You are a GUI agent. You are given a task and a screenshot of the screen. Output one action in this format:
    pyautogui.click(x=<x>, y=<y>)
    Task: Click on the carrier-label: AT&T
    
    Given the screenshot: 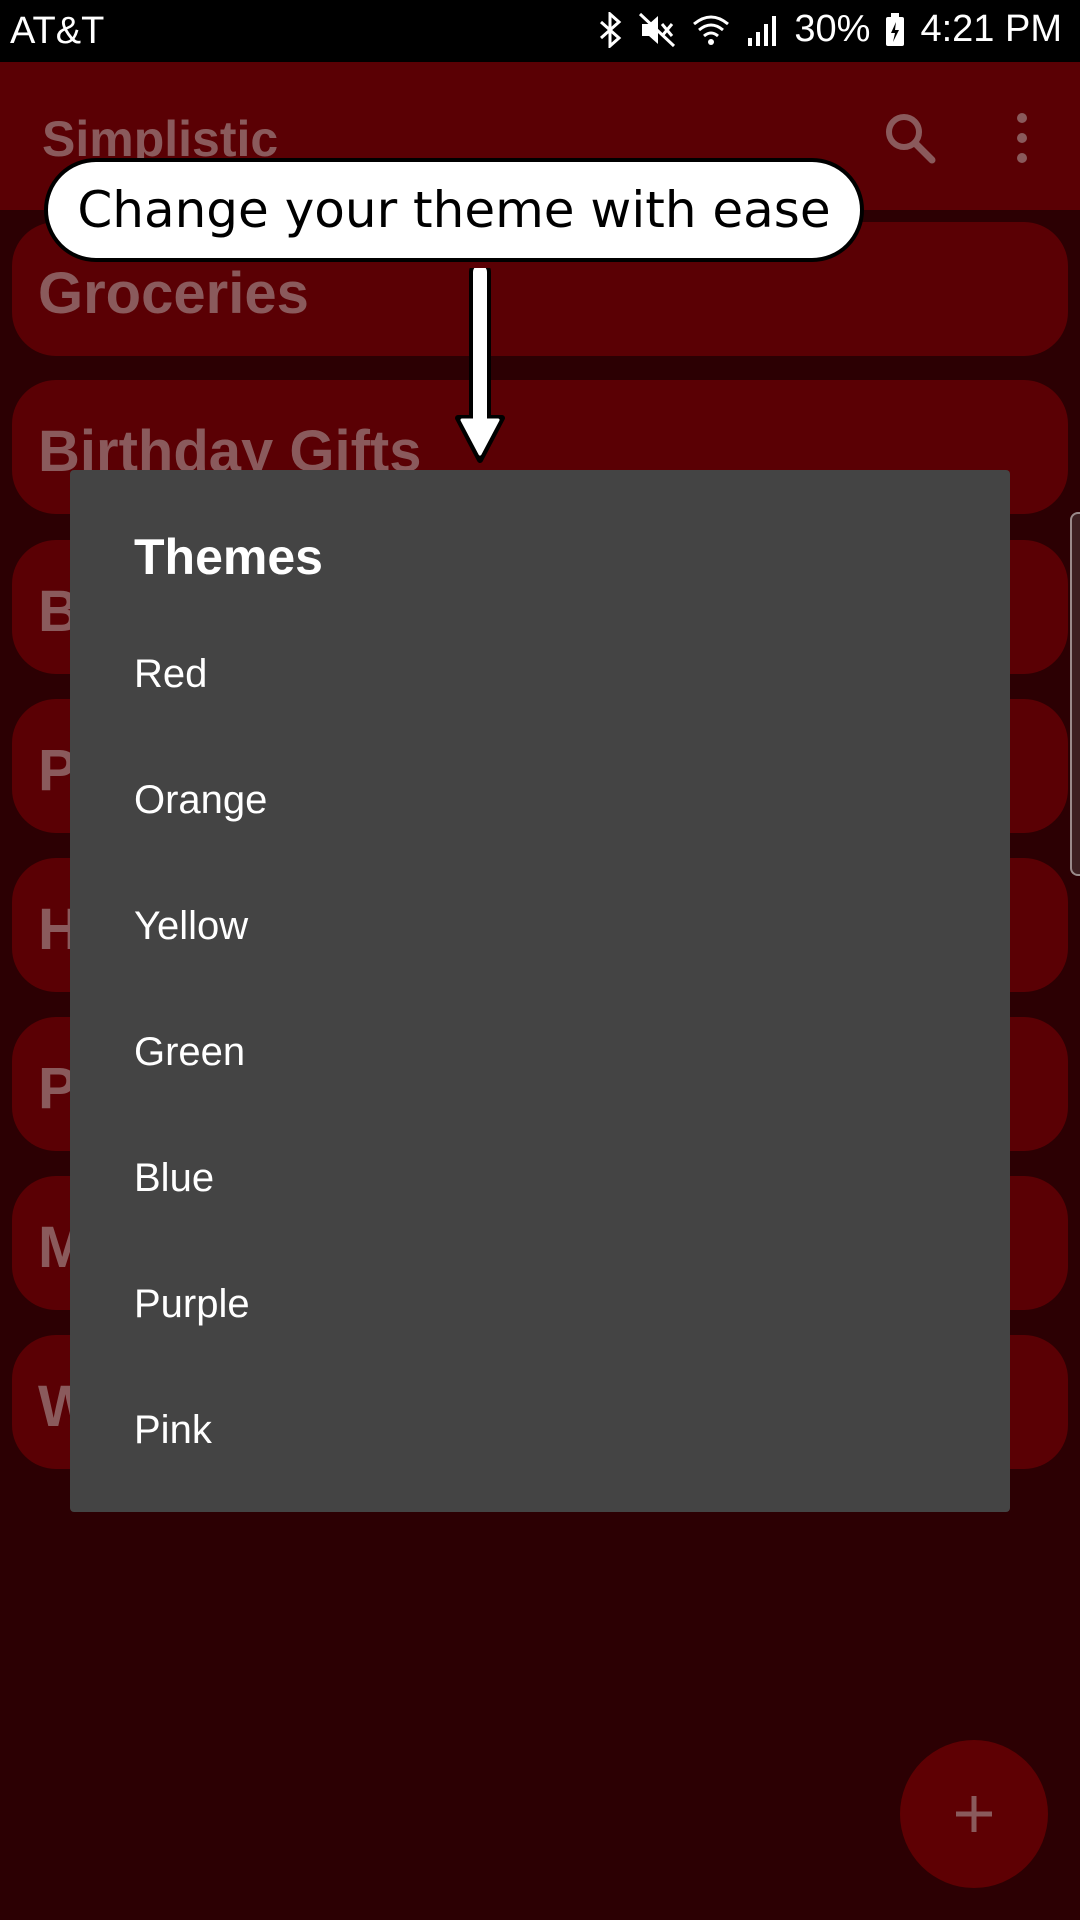 What is the action you would take?
    pyautogui.click(x=57, y=31)
    